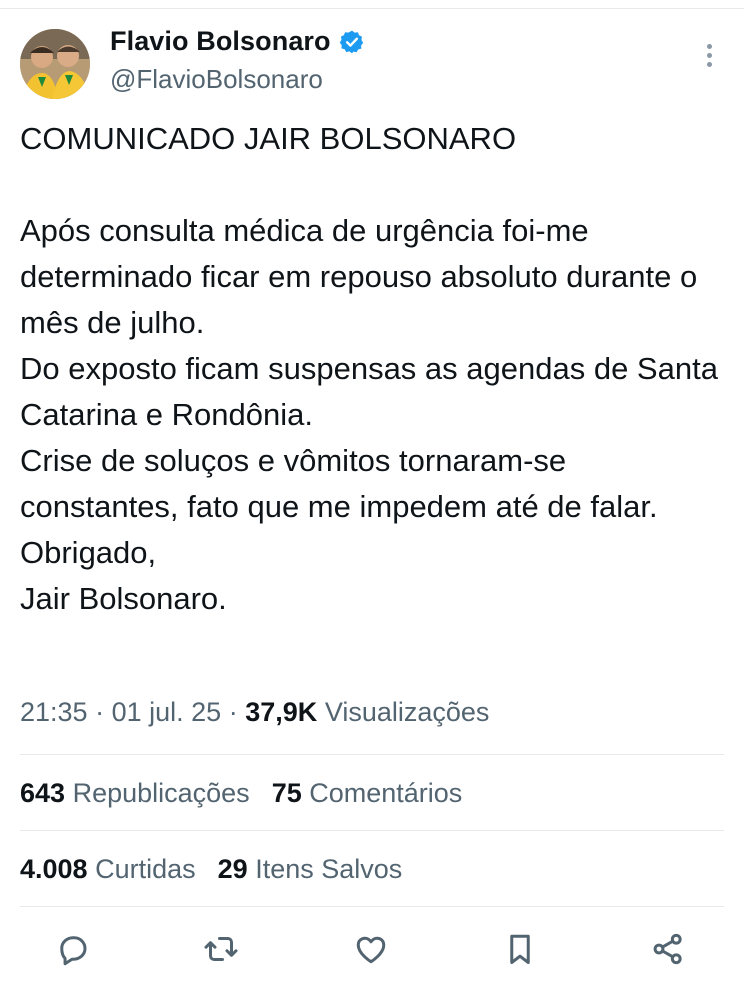 This screenshot has height=1000, width=744. Describe the element at coordinates (220, 41) in the screenshot. I see `author-name: Flavio Bolsonaro` at that location.